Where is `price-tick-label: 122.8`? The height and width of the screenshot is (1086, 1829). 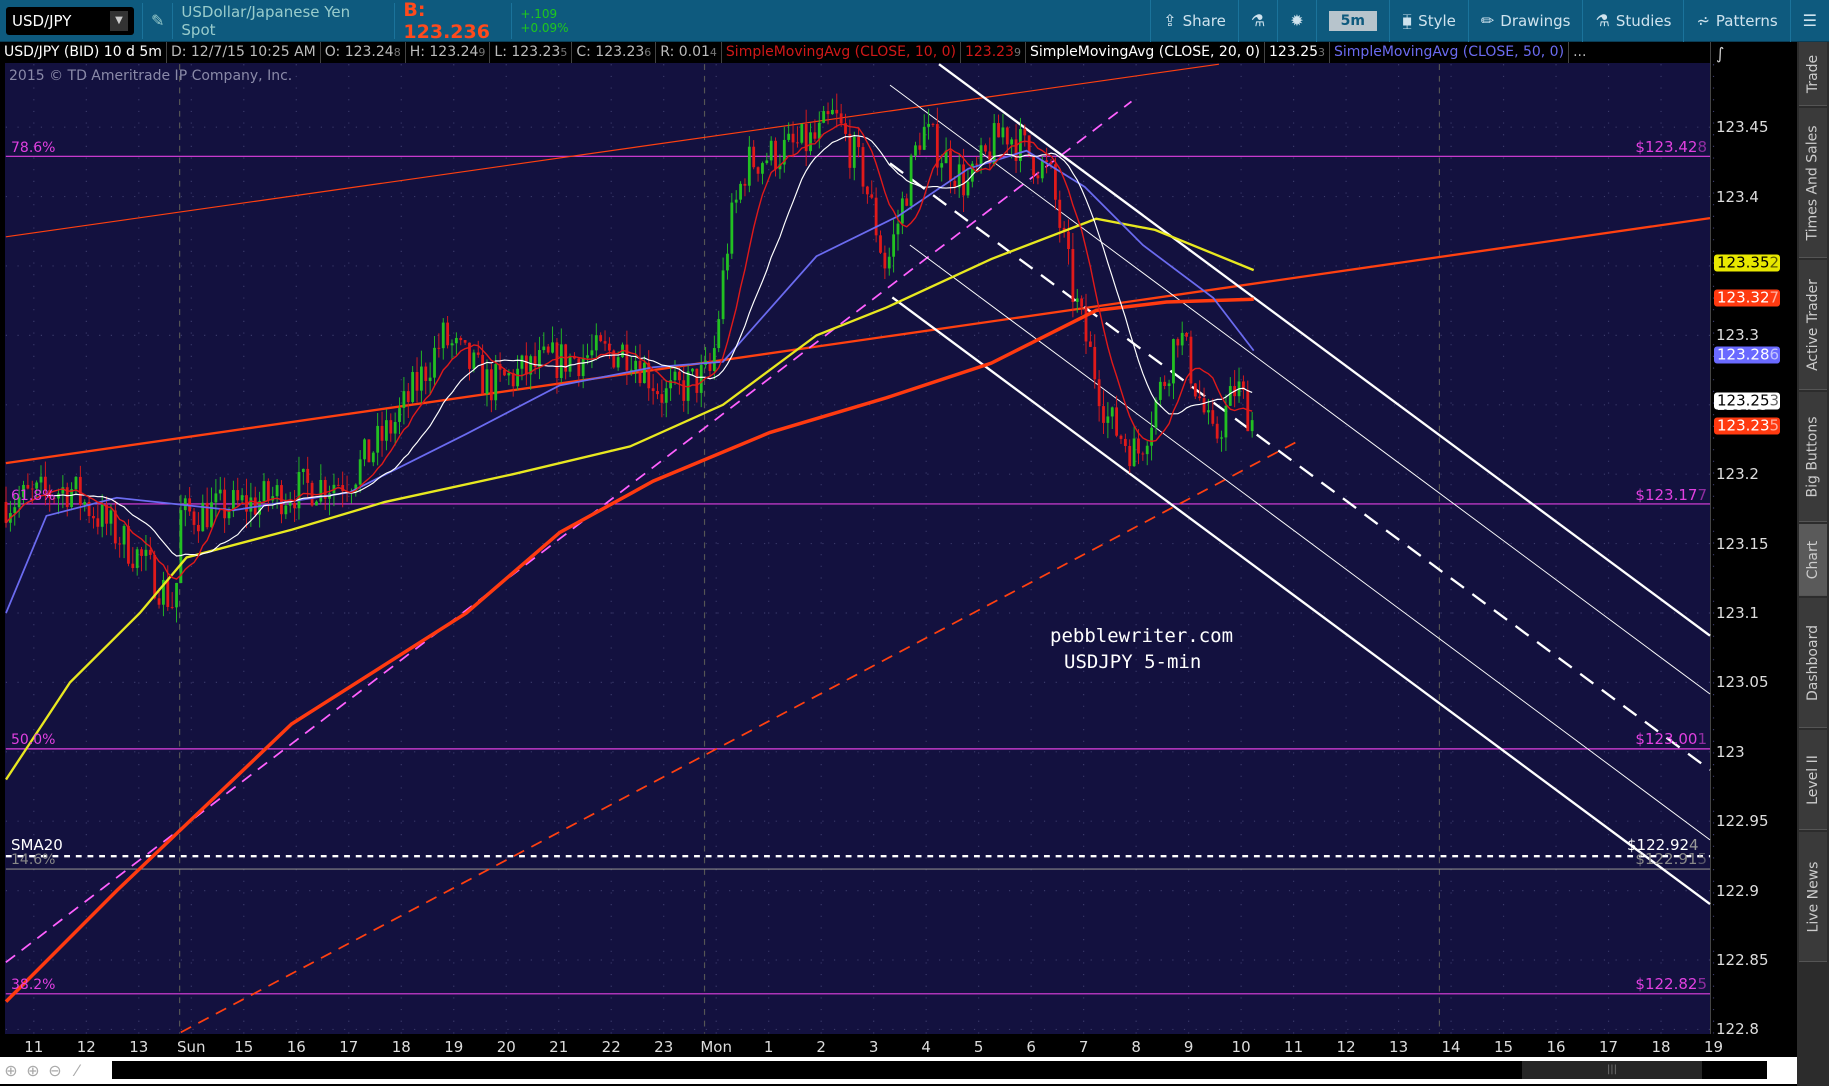 price-tick-label: 122.8 is located at coordinates (1737, 1029).